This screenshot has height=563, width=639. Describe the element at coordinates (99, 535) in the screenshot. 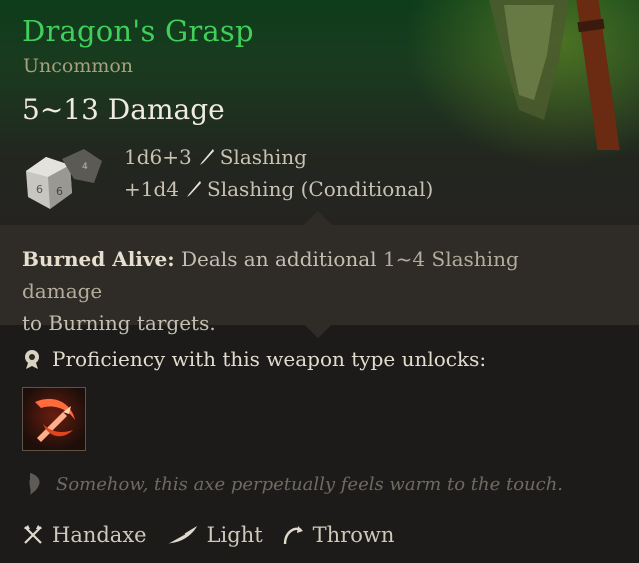

I see `property-label: Handaxe` at that location.